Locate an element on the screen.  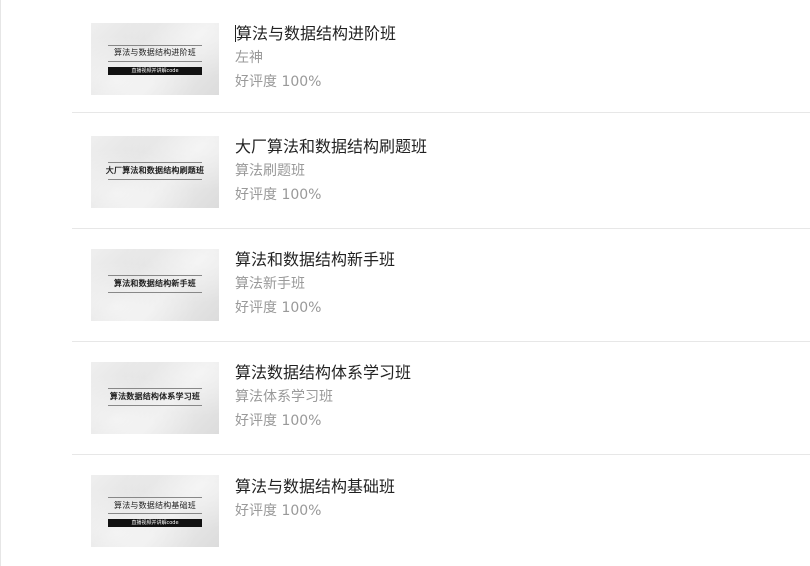
course-thumbnail: 大厂算法和数据结构刷题班 is located at coordinates (155, 172).